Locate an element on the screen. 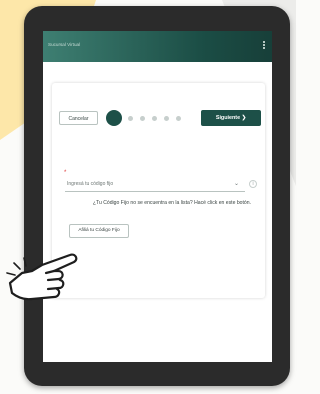  vertical-dots-icon is located at coordinates (264, 45).